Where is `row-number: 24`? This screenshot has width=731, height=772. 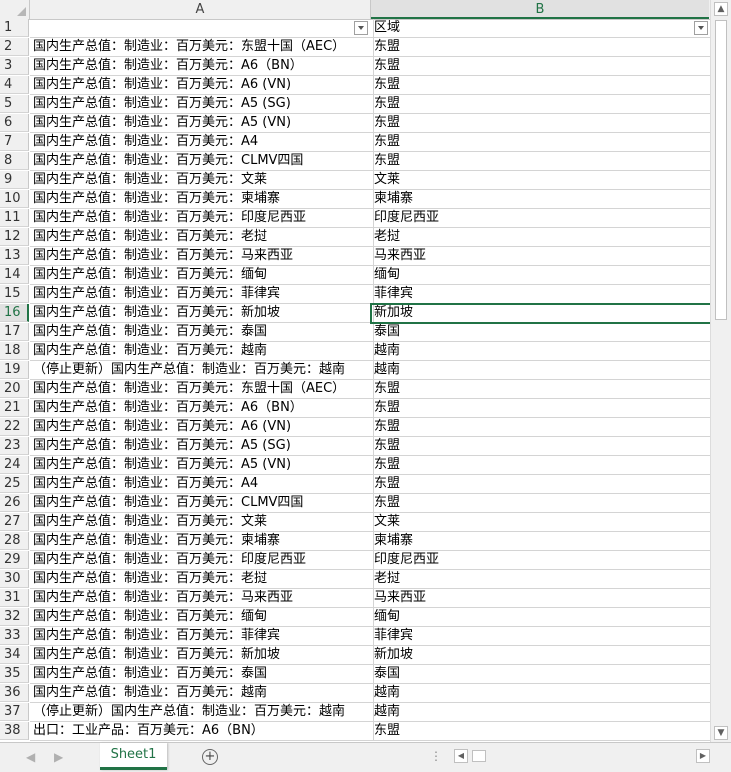 row-number: 24 is located at coordinates (14, 465).